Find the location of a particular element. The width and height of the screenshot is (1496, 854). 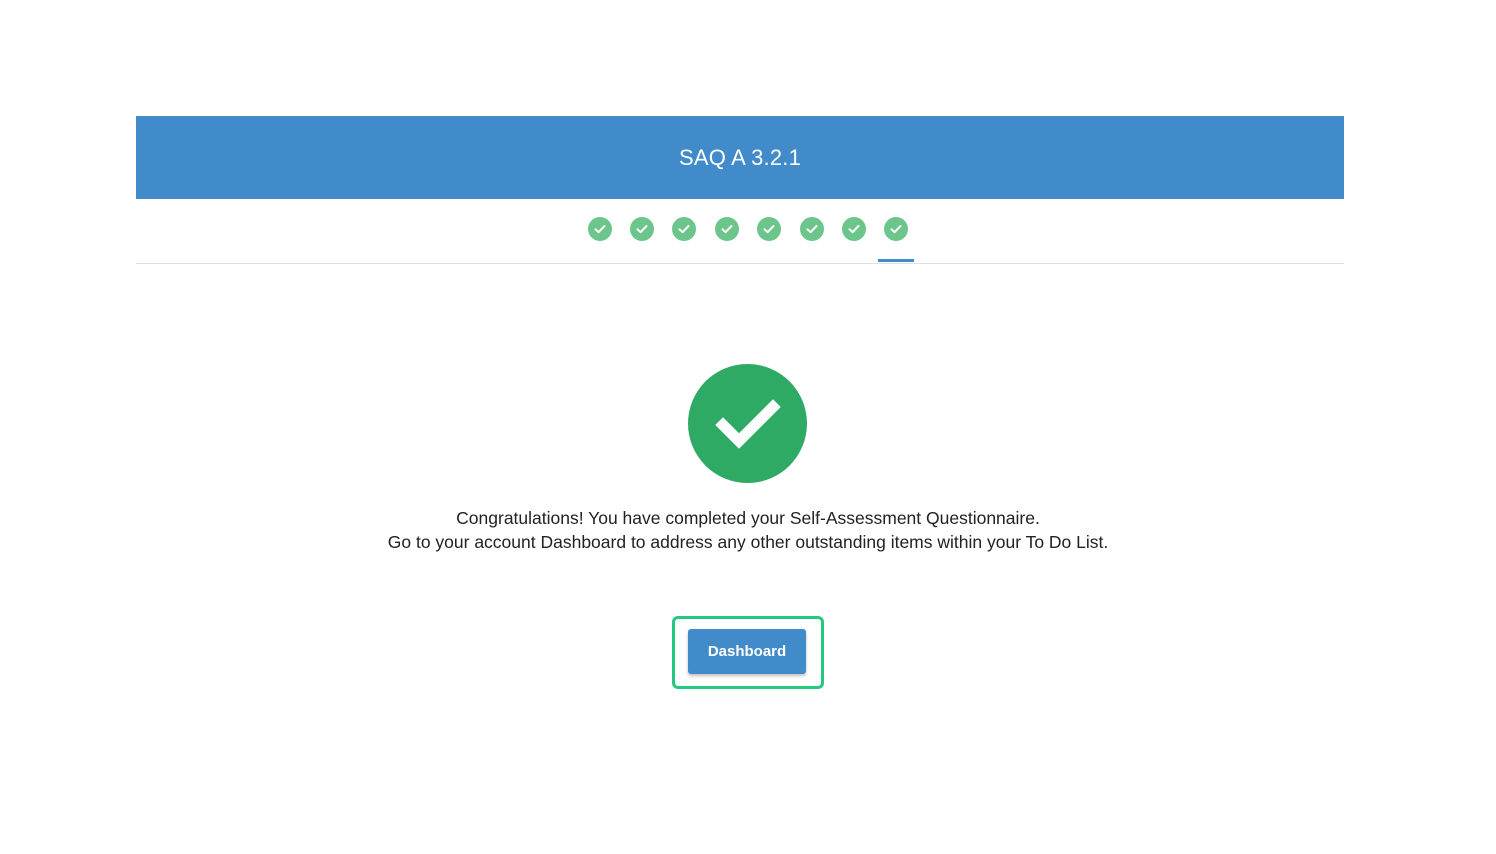

questionnaire-title: SAQ A 3.2.1 is located at coordinates (740, 157).